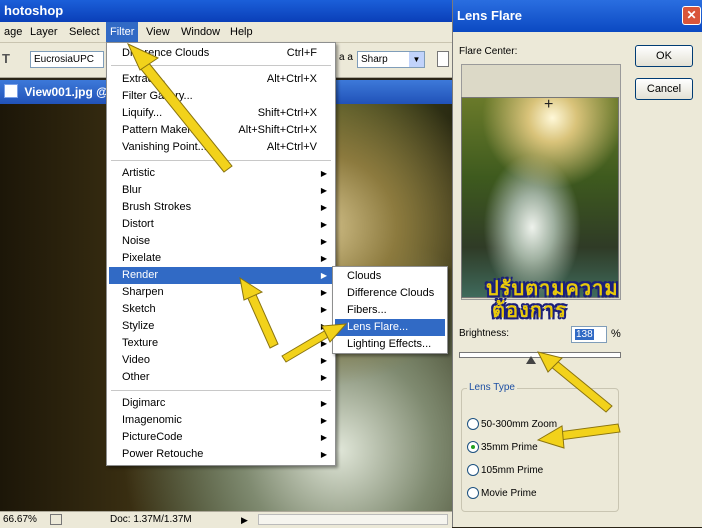  Describe the element at coordinates (122, 32) in the screenshot. I see `menu-filter: Filter` at that location.